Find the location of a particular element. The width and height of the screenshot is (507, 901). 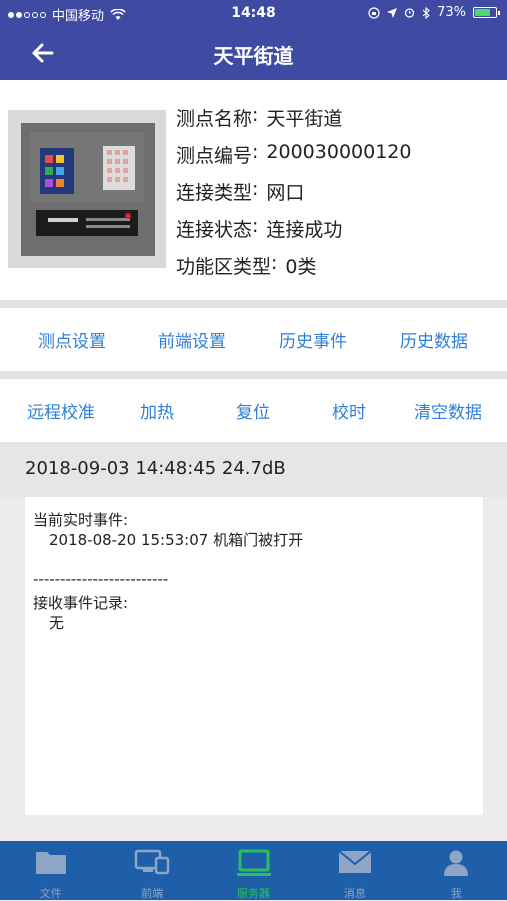

device-illustration is located at coordinates (88, 189).